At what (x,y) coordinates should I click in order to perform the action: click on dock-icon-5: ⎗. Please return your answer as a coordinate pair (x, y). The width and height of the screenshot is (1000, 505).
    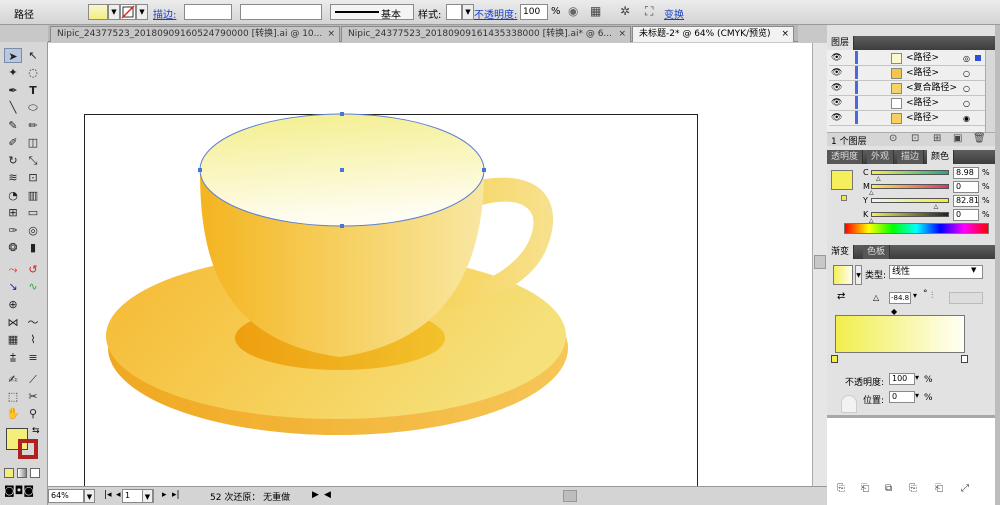
    Looking at the image, I should click on (939, 488).